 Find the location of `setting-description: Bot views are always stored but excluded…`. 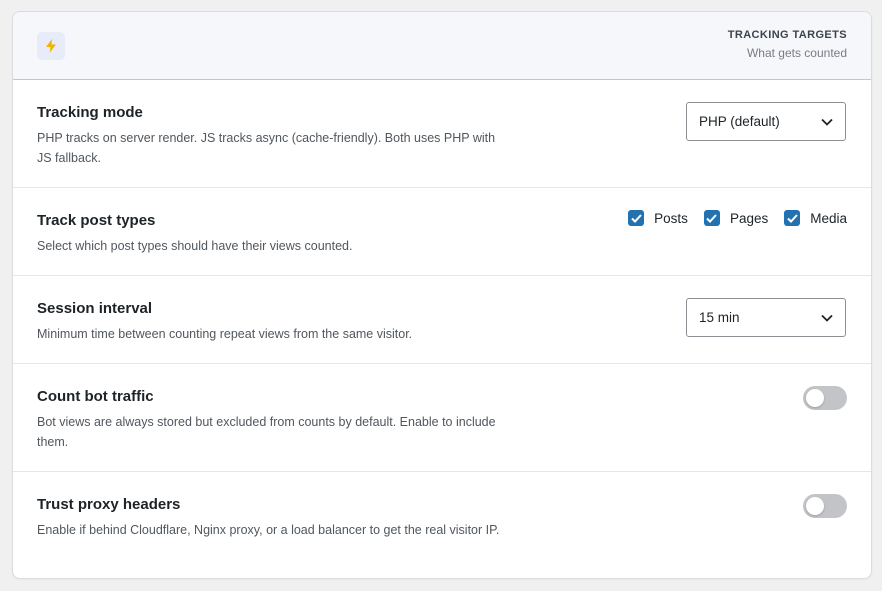

setting-description: Bot views are always stored but excluded… is located at coordinates (266, 432).